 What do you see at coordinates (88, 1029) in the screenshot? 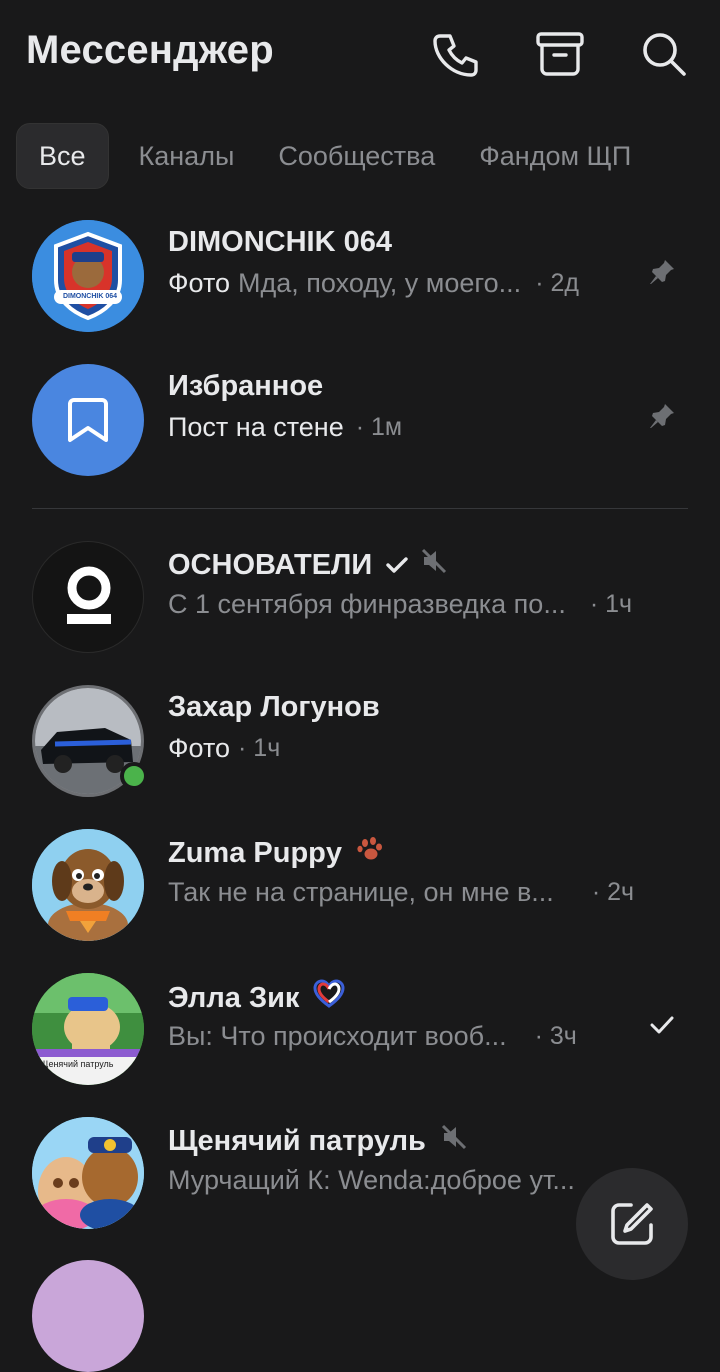
I see `avatar: Щенячий патруль` at bounding box center [88, 1029].